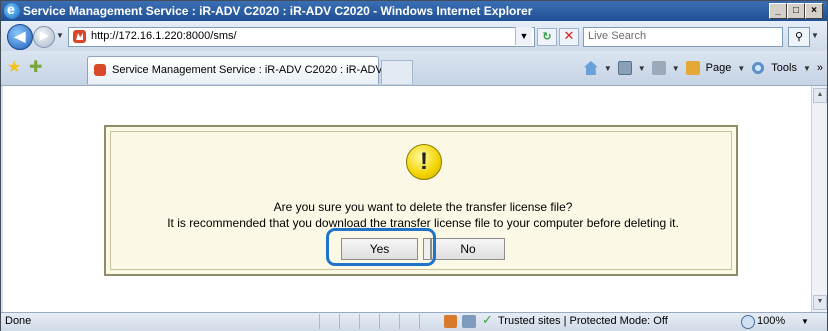 The width and height of the screenshot is (828, 331). What do you see at coordinates (642, 68) in the screenshot?
I see `feeds-dropdown: ▼` at bounding box center [642, 68].